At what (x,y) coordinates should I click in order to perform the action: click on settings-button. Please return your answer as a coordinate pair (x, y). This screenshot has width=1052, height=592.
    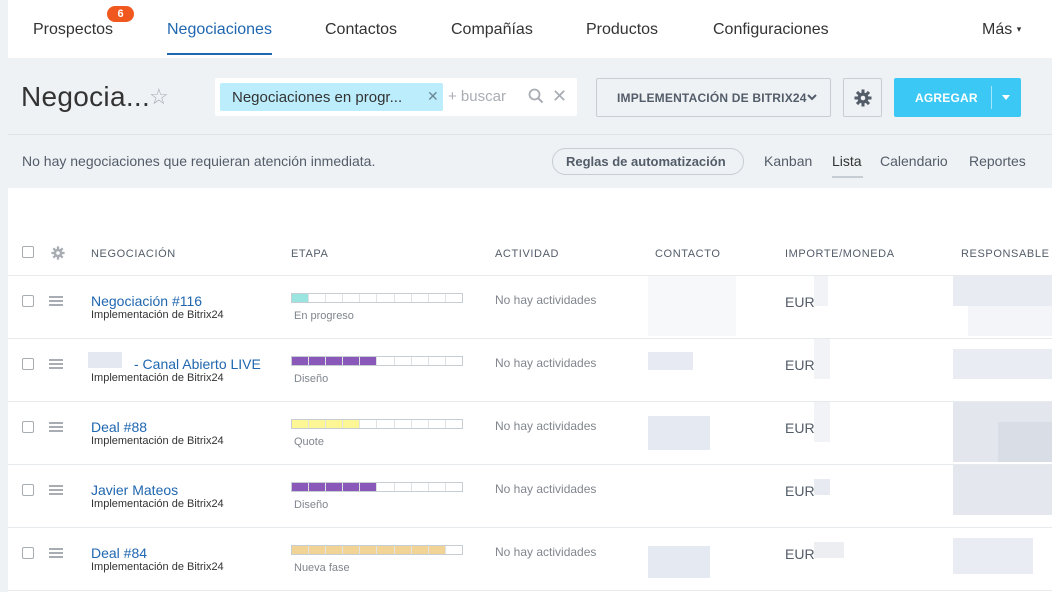
    Looking at the image, I should click on (862, 97).